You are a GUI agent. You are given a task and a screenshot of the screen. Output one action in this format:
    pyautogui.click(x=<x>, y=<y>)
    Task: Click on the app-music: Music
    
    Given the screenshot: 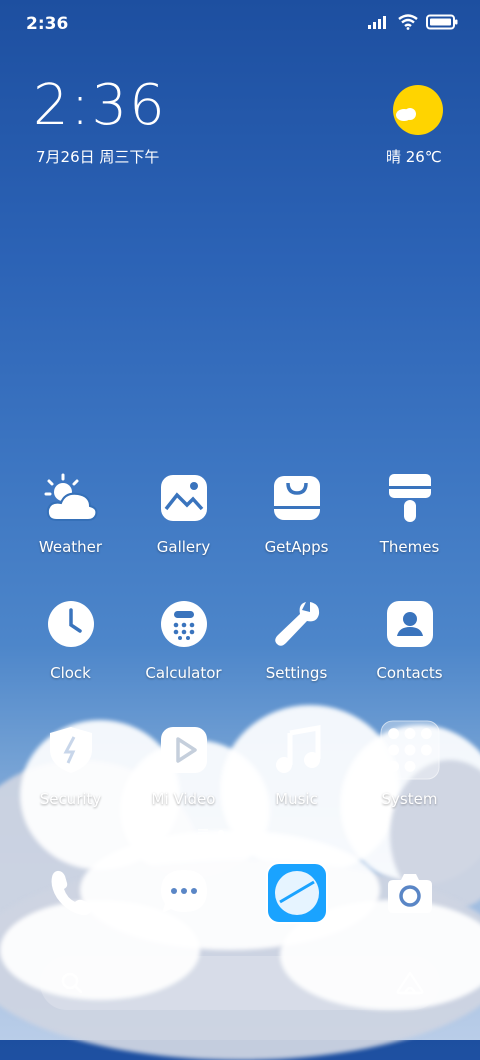 What is the action you would take?
    pyautogui.click(x=296, y=767)
    